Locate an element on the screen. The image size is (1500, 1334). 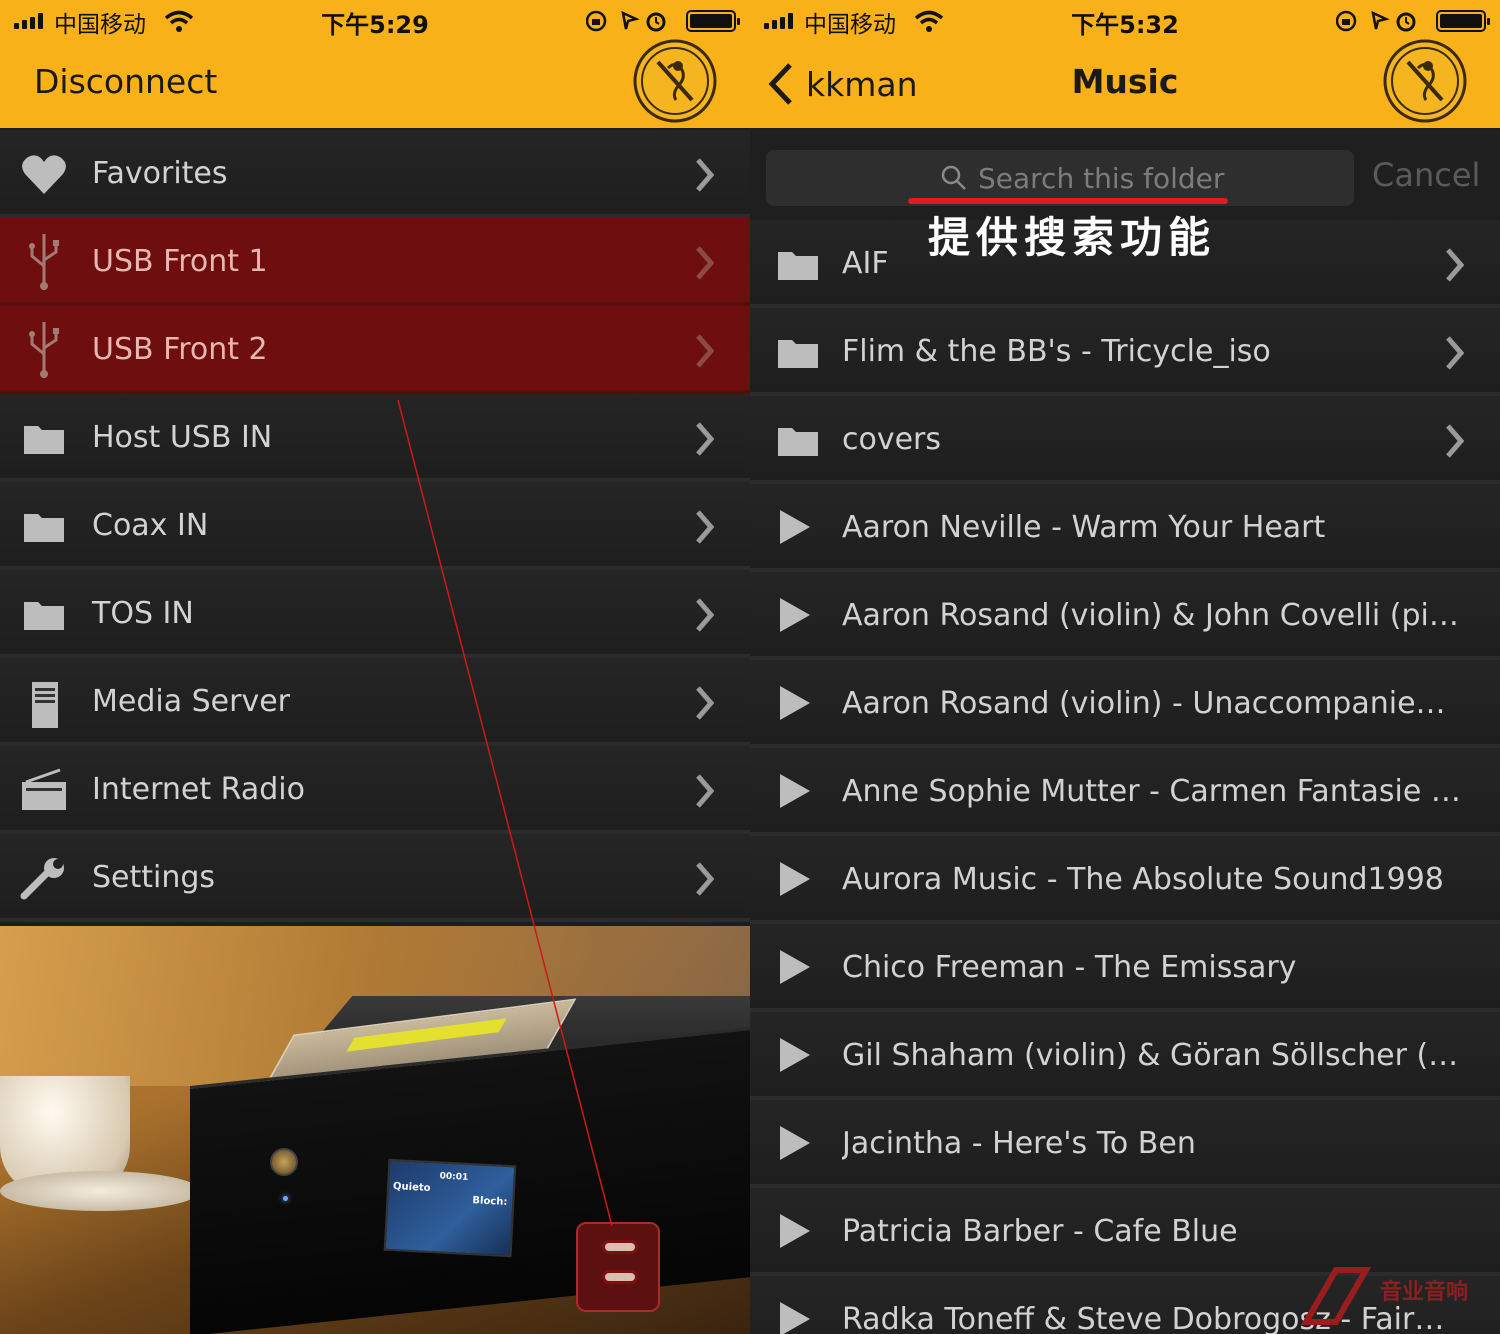
status-bar: 中国移动 下午5:32 is located at coordinates (1125, 21).